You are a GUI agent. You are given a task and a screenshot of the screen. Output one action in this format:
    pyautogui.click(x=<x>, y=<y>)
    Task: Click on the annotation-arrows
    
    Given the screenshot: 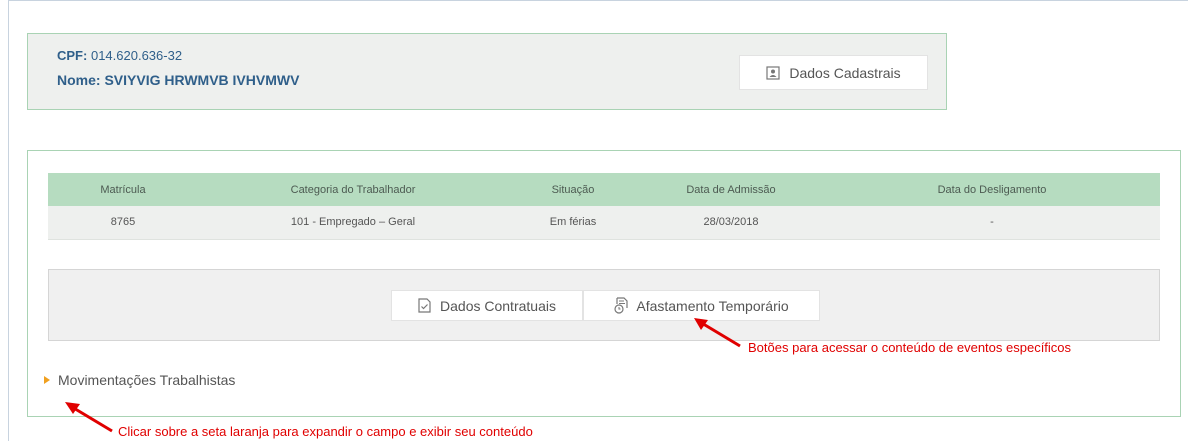 What is the action you would take?
    pyautogui.click(x=403, y=375)
    